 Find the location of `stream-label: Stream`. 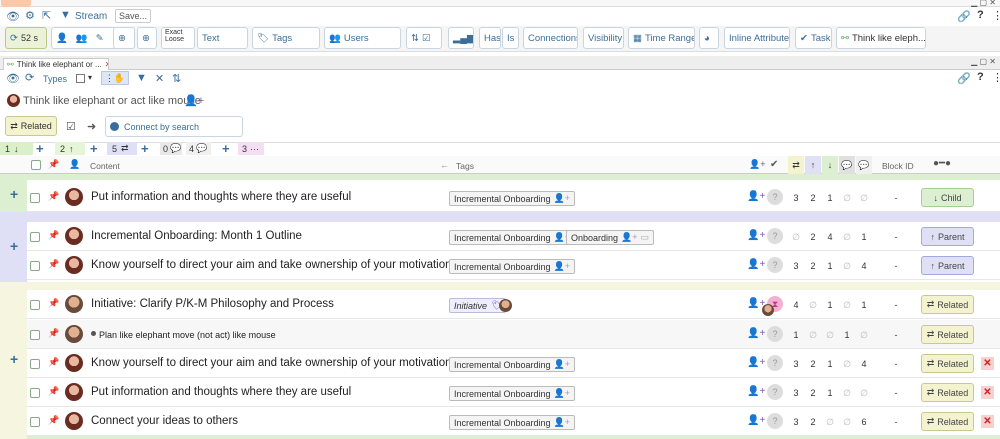

stream-label: Stream is located at coordinates (91, 16).